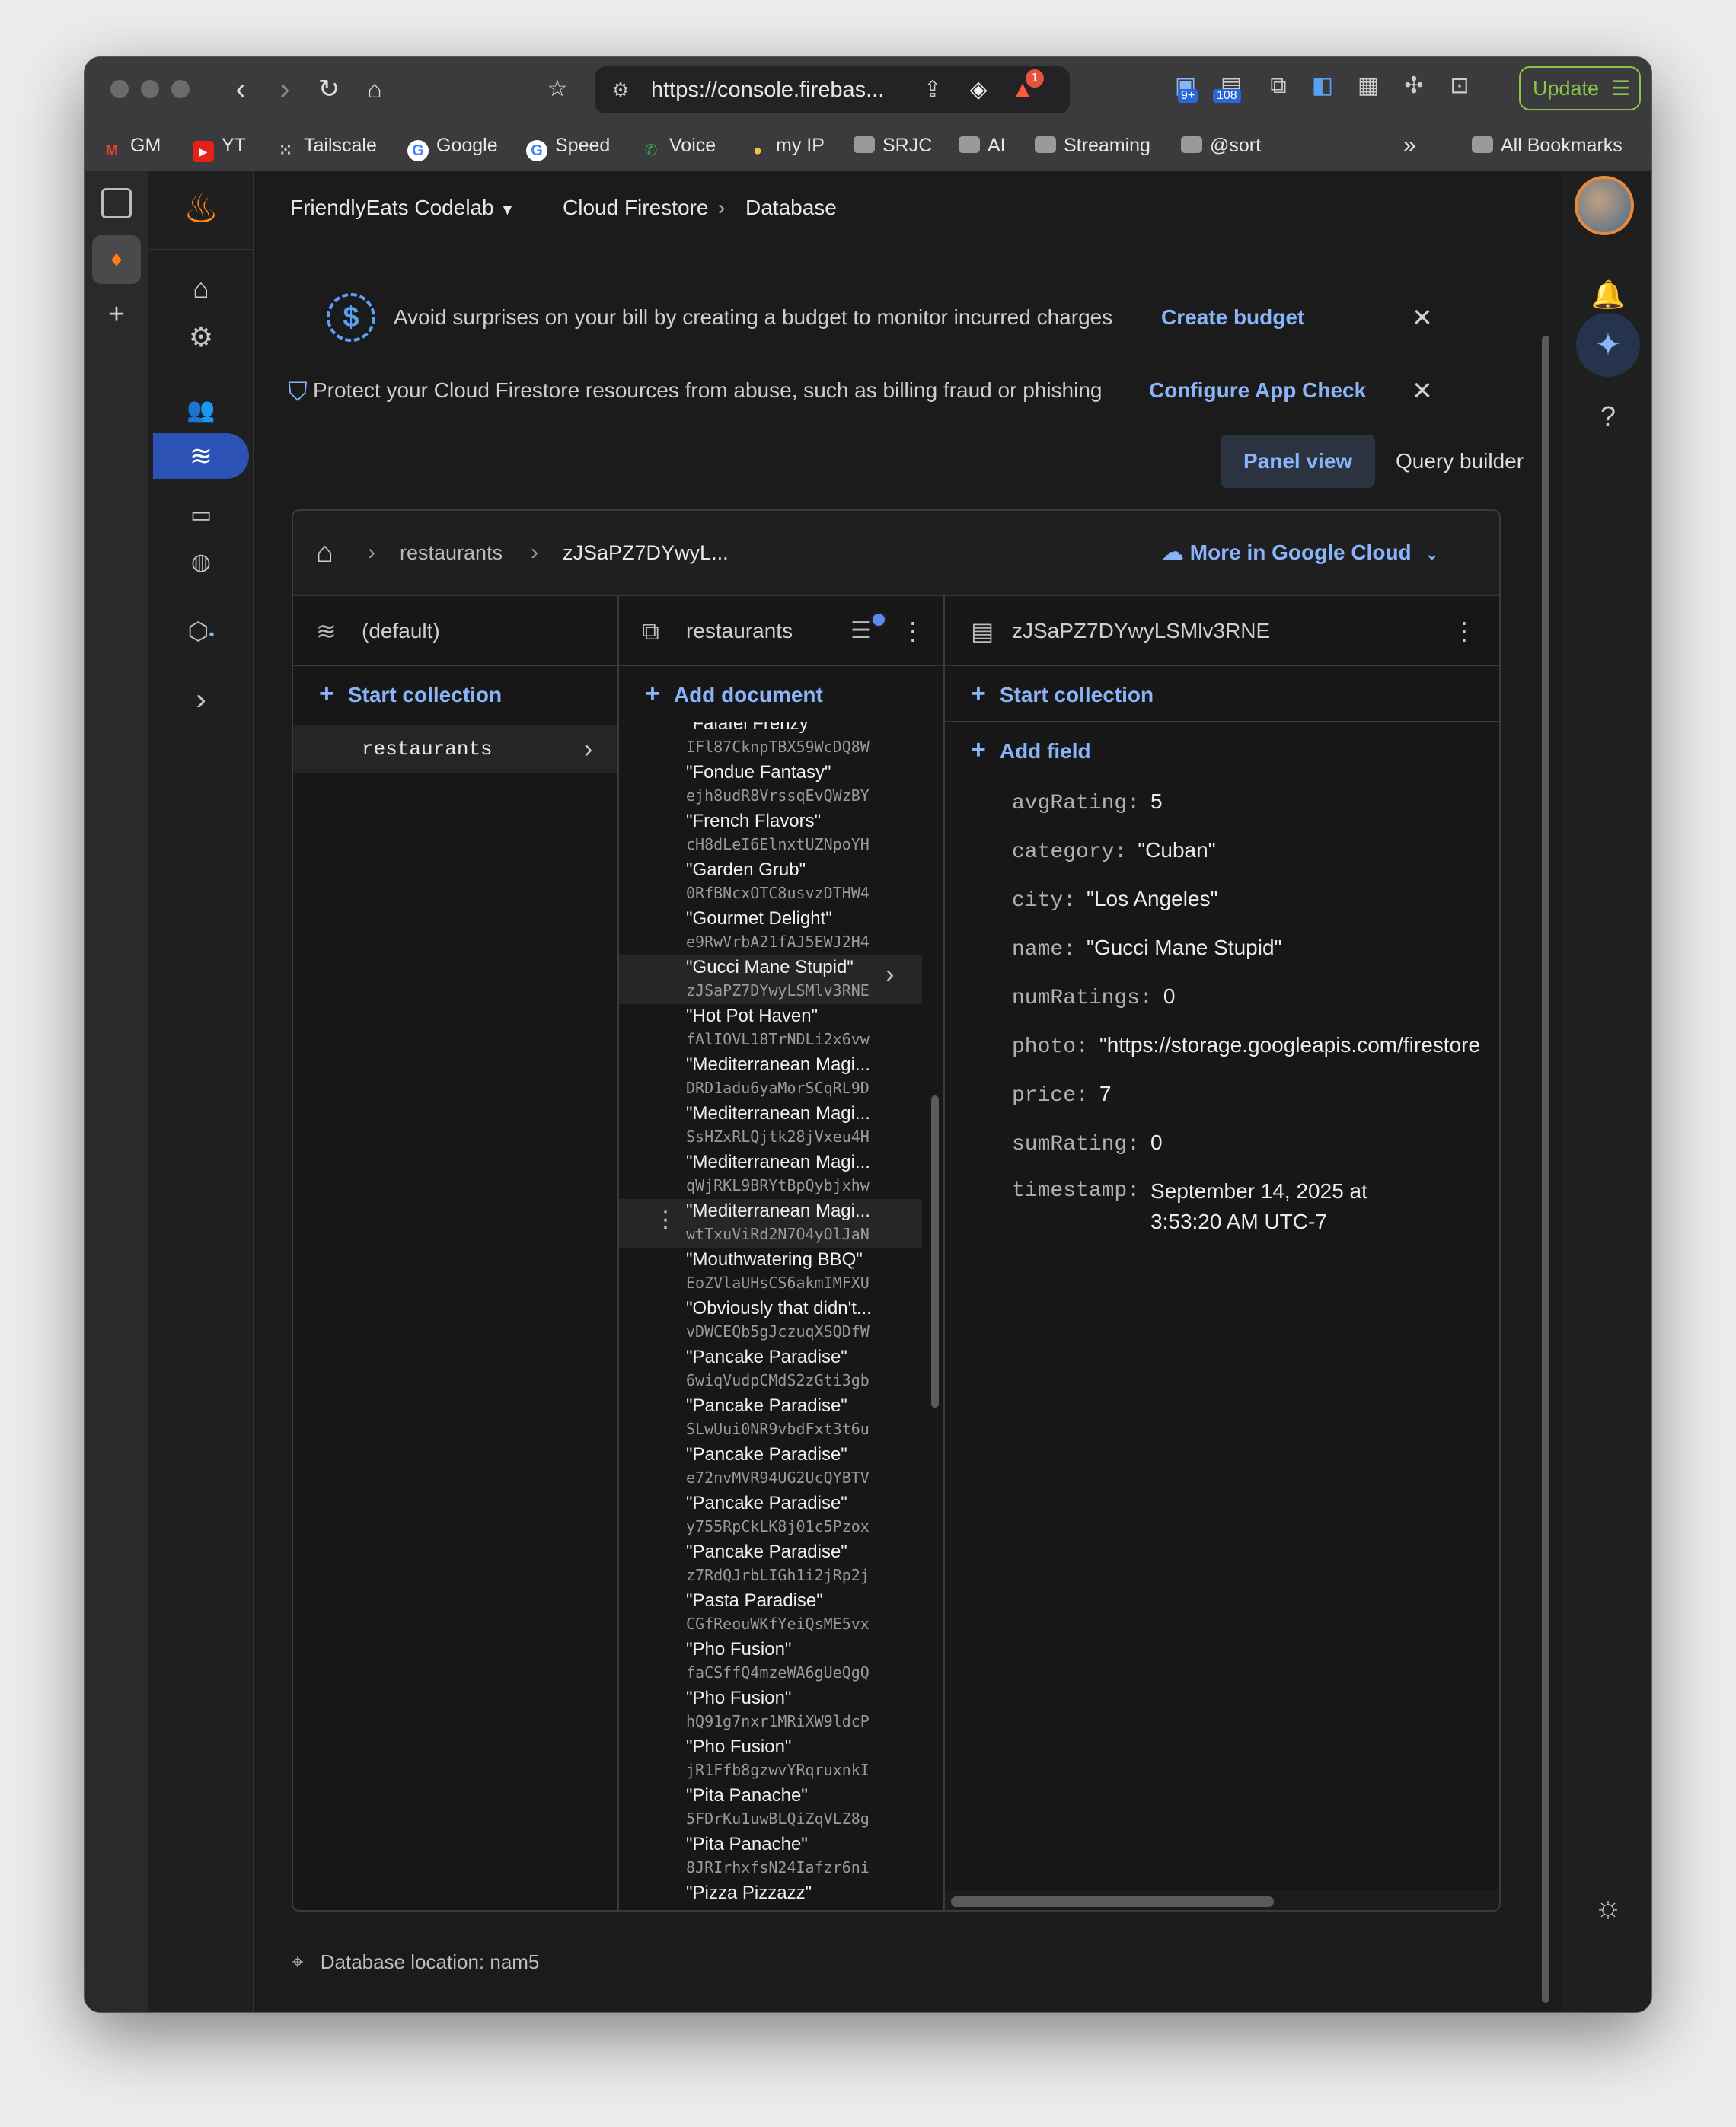 The height and width of the screenshot is (2127, 1736). Describe the element at coordinates (1545, 1169) in the screenshot. I see `page-scrollbar-thumb` at that location.